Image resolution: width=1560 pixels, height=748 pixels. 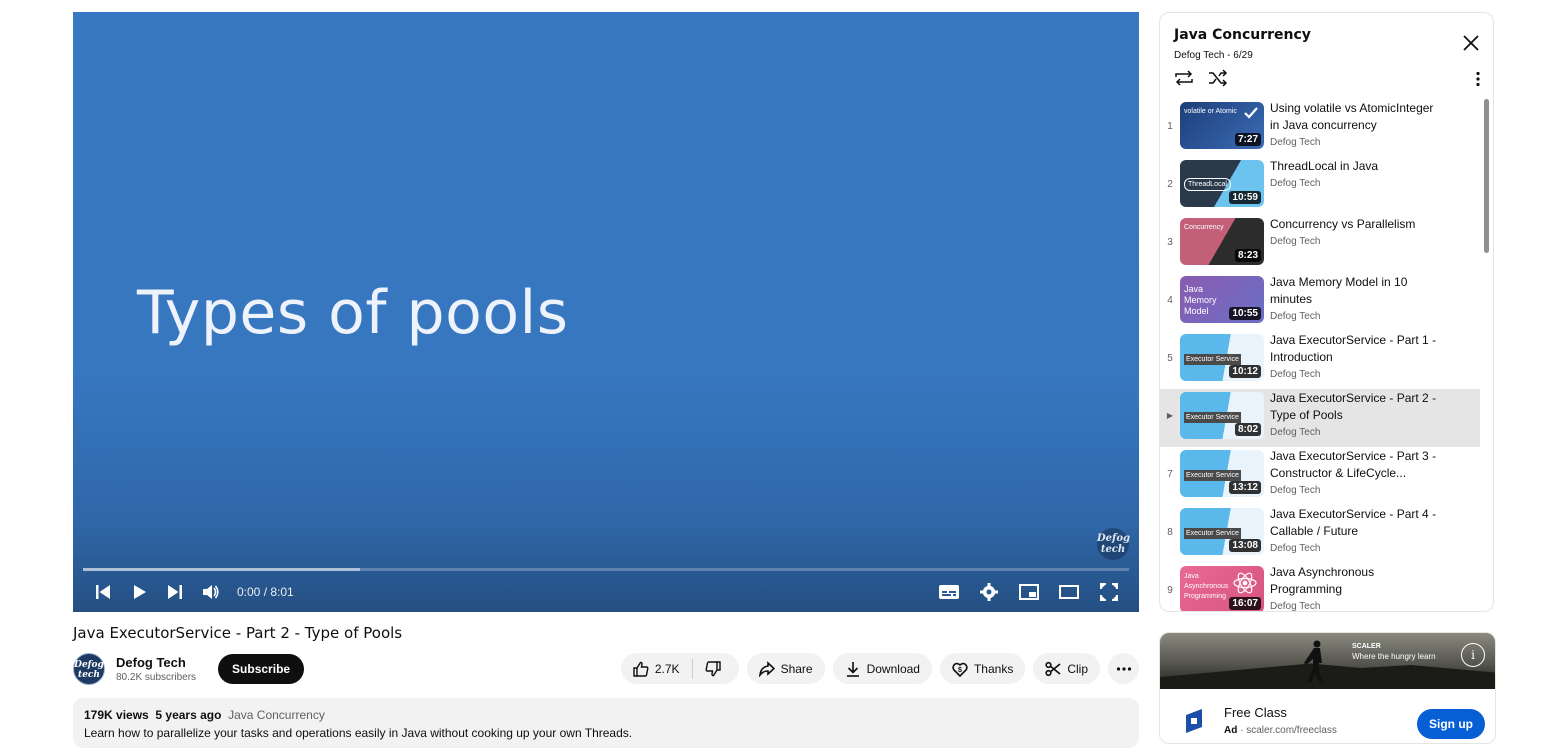 What do you see at coordinates (1356, 224) in the screenshot?
I see `item-title: Concurrency vs Parallelism` at bounding box center [1356, 224].